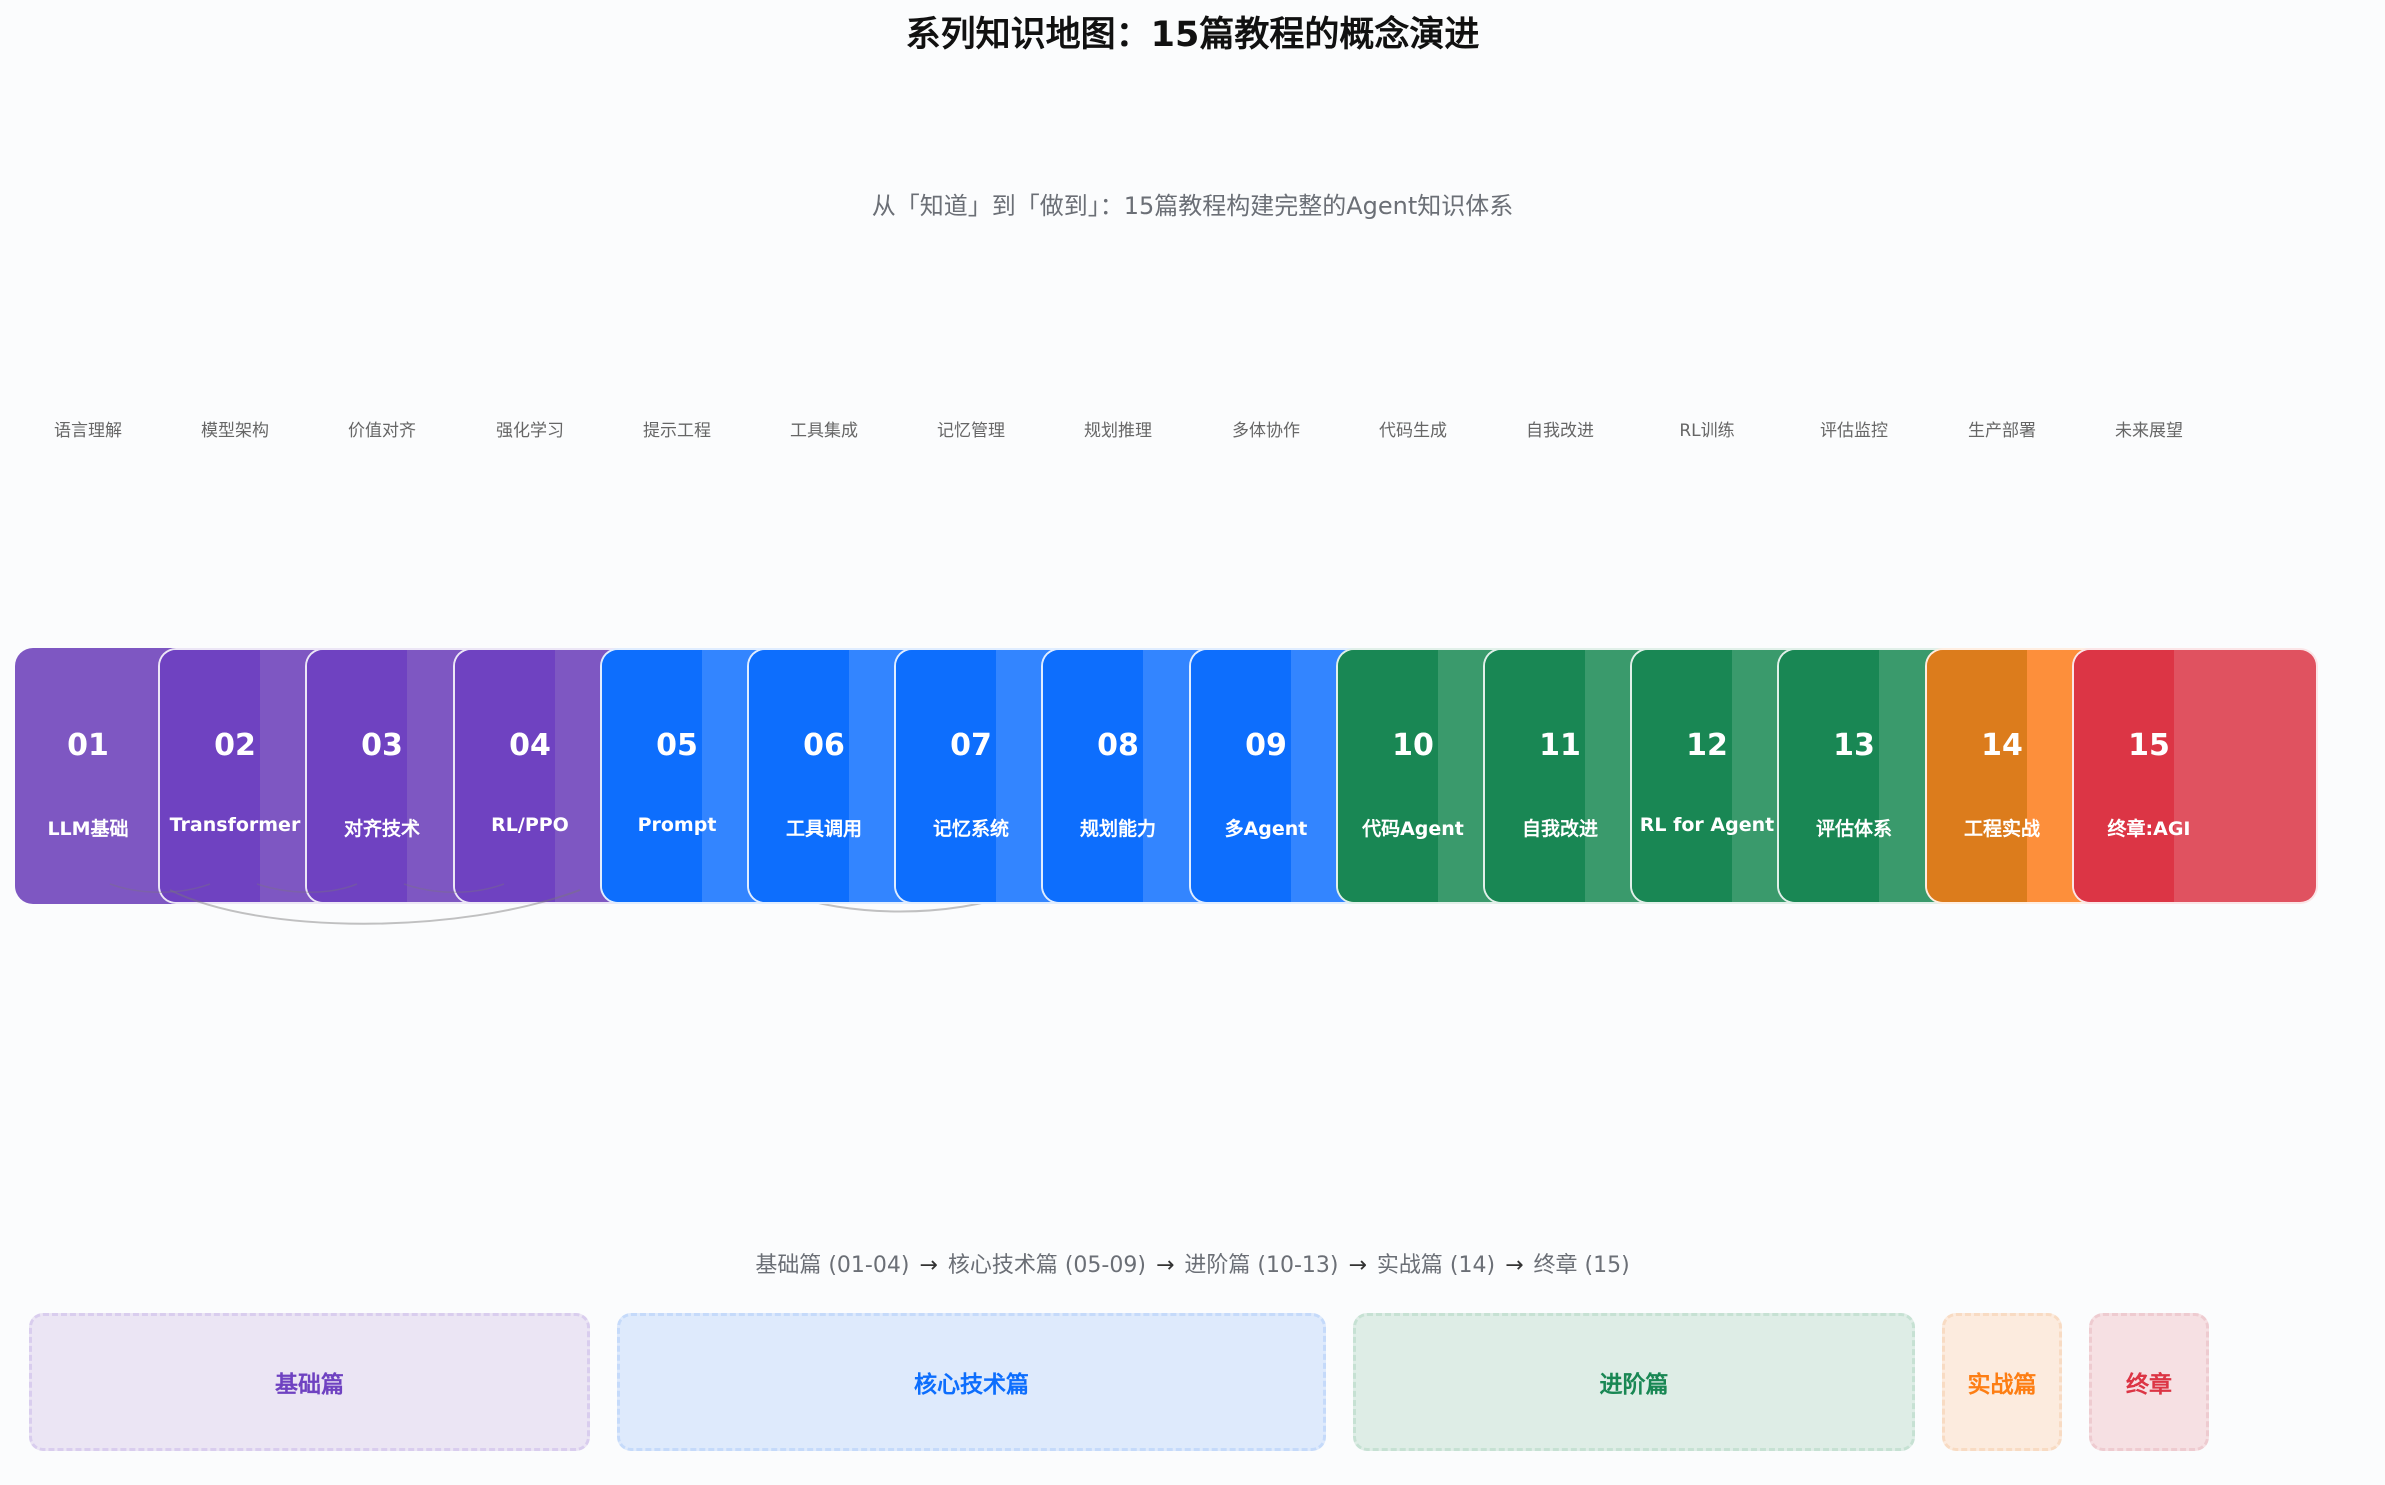 The image size is (2385, 1485). What do you see at coordinates (1192, 206) in the screenshot?
I see `page-subtitle: 从「知道」到「做到」：15篇教程构建完整的Agent知识体系` at bounding box center [1192, 206].